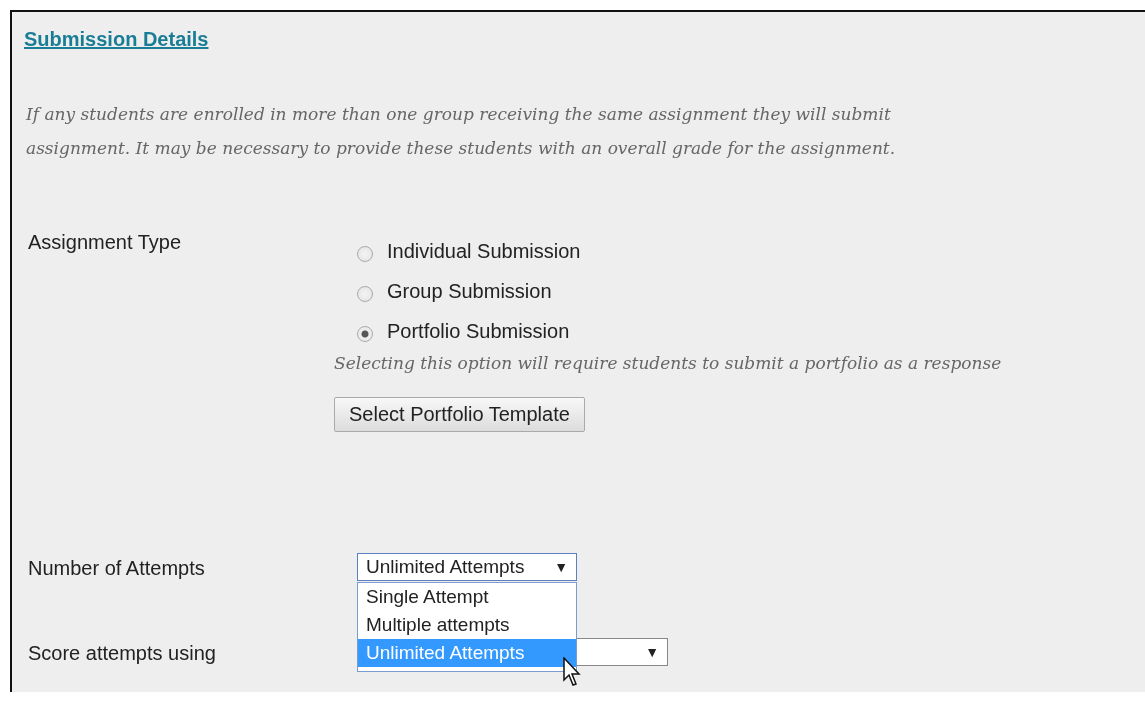 The image size is (1145, 713). What do you see at coordinates (461, 131) in the screenshot?
I see `info-note: If any students are enrolled in more than one group receiving the same assignment they will submit assignment. It may be necessary to provide these students with an overall grade for the assignment.` at bounding box center [461, 131].